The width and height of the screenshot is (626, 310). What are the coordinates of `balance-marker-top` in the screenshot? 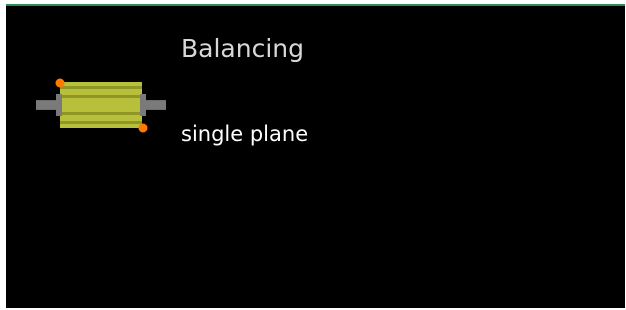 It's located at (60, 83).